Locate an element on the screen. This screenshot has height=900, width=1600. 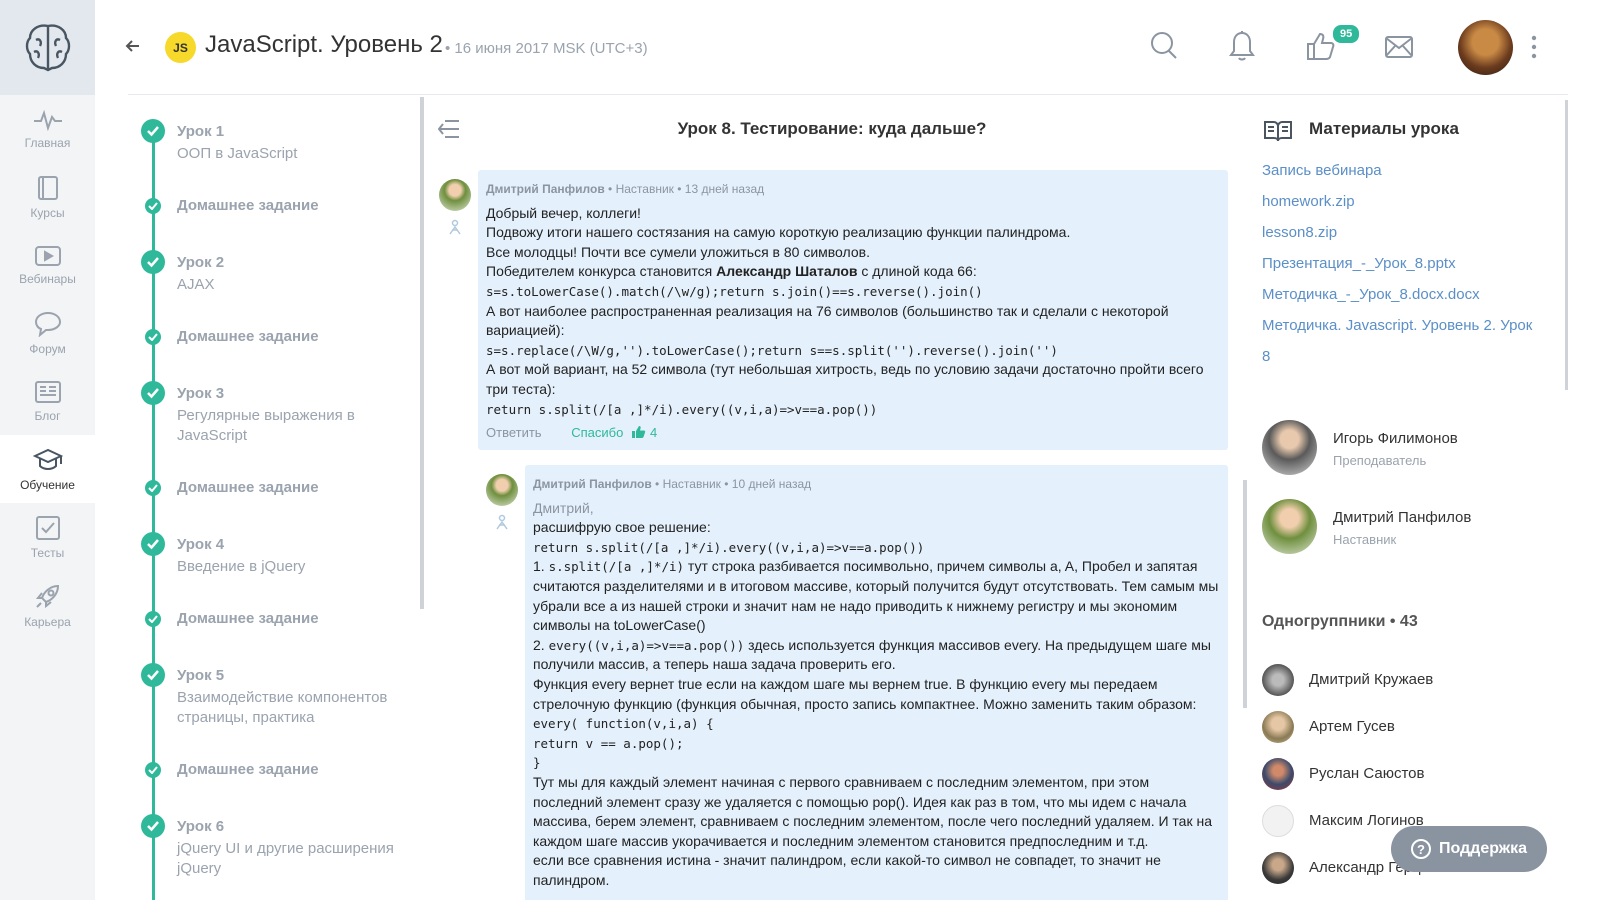
thanks-count: 4 is located at coordinates (653, 433).